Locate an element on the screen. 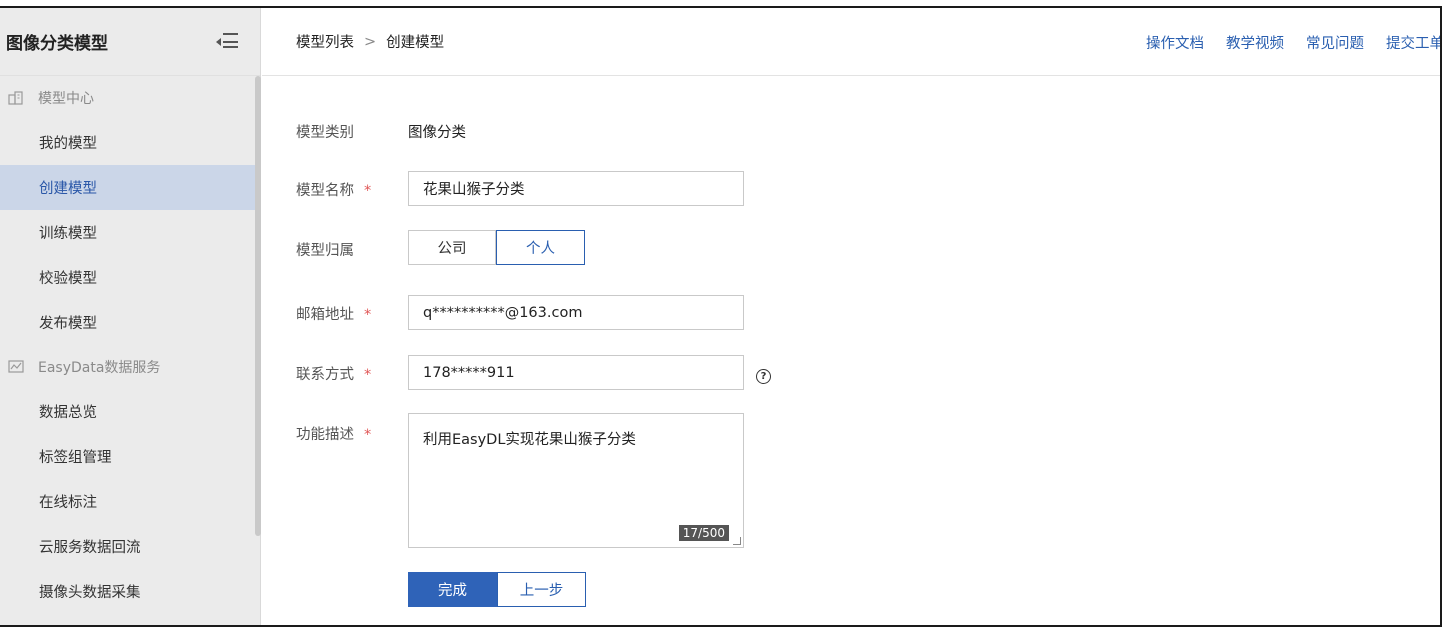  breadcrumb-model-list: 模型列表 is located at coordinates (325, 41).